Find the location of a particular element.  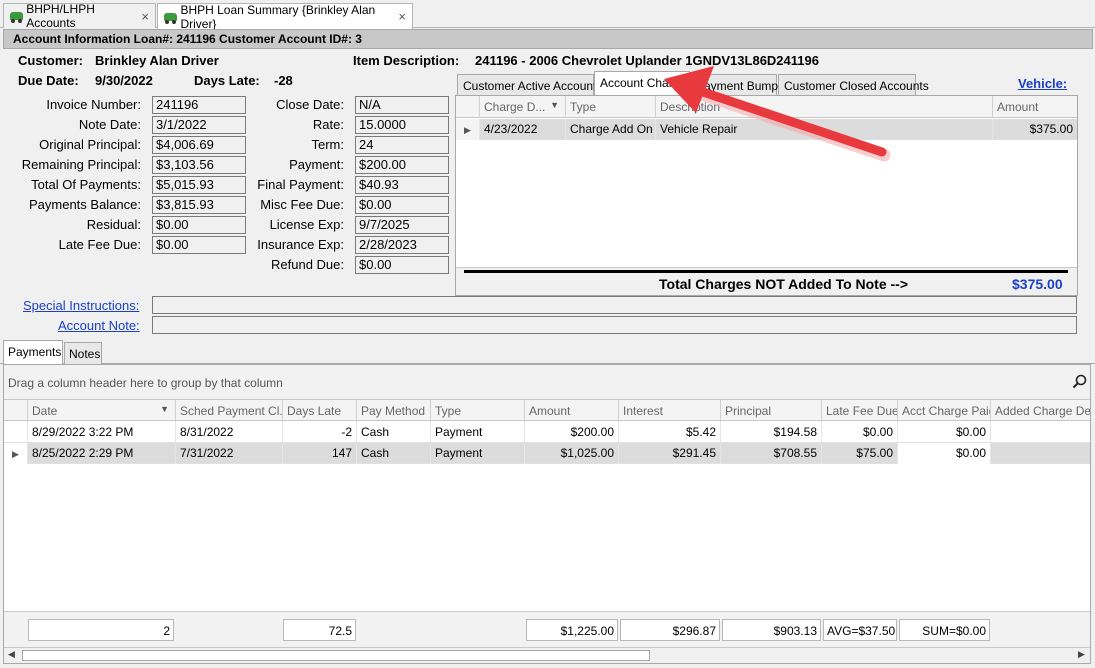

column-header-description: Description is located at coordinates (824, 107).